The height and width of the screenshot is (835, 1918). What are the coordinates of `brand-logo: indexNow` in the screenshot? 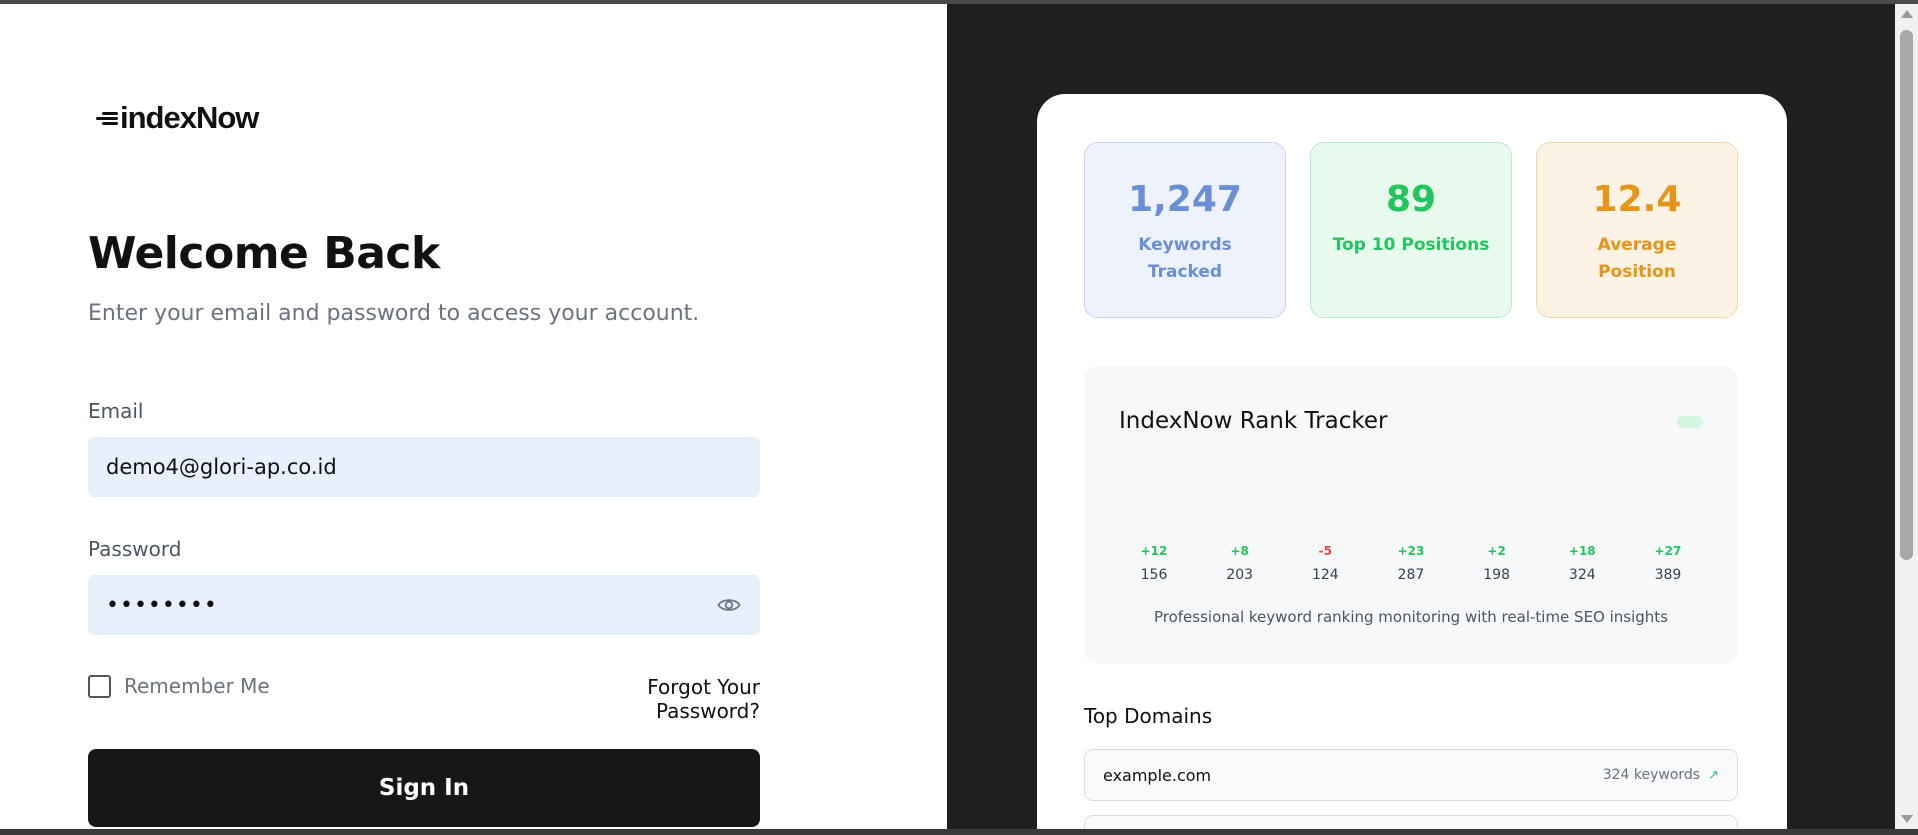 It's located at (175, 118).